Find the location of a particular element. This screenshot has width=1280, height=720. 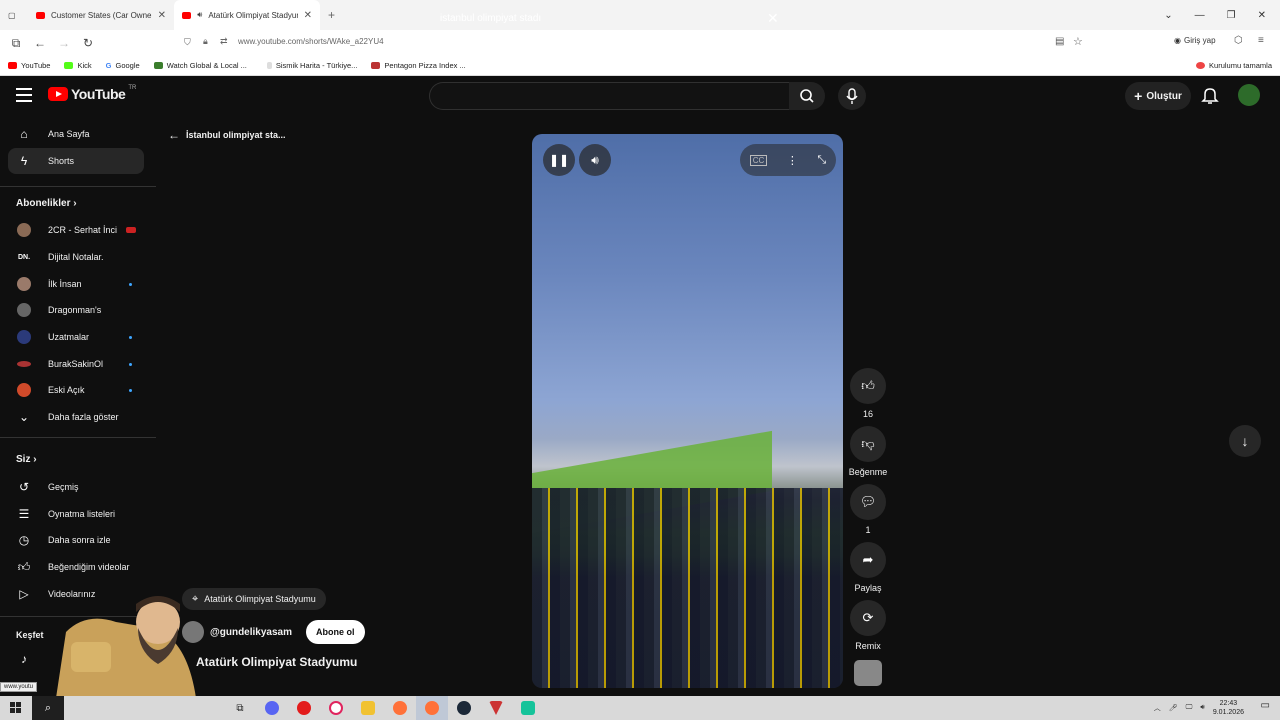

remix-button: ⟳ Remix is located at coordinates (868, 625).